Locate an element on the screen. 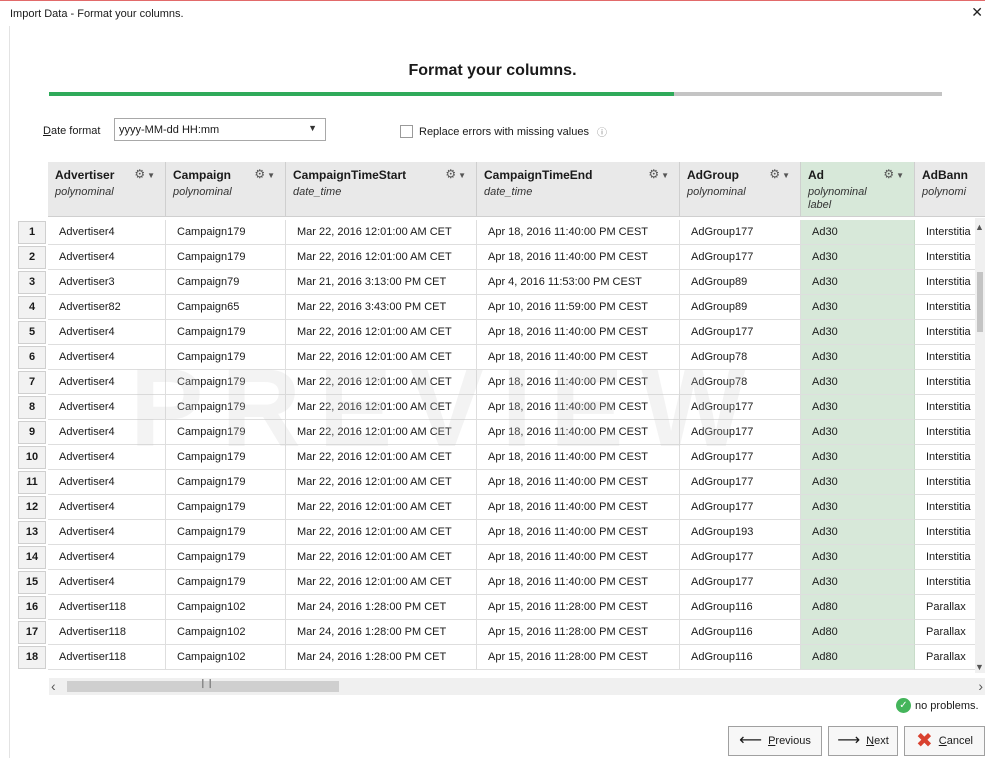  table-cell: Campaign102 is located at coordinates (226, 632).